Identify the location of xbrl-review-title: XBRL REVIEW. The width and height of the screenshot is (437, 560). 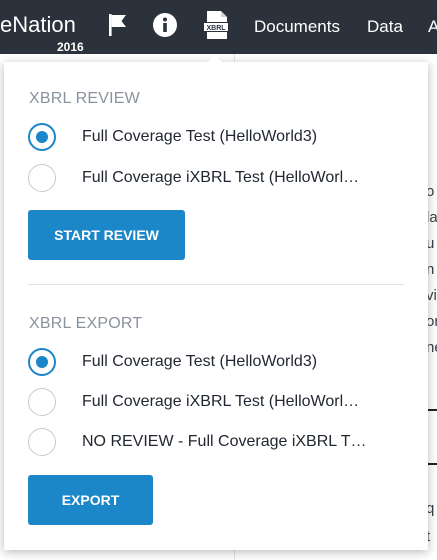
(84, 98).